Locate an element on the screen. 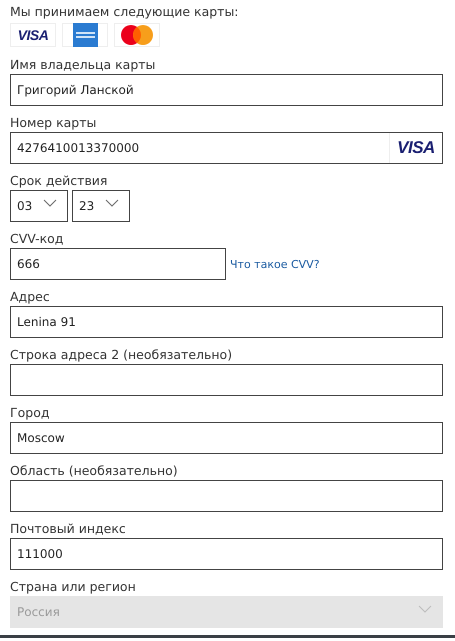 The width and height of the screenshot is (455, 641). field-label: CVV-код is located at coordinates (37, 239).